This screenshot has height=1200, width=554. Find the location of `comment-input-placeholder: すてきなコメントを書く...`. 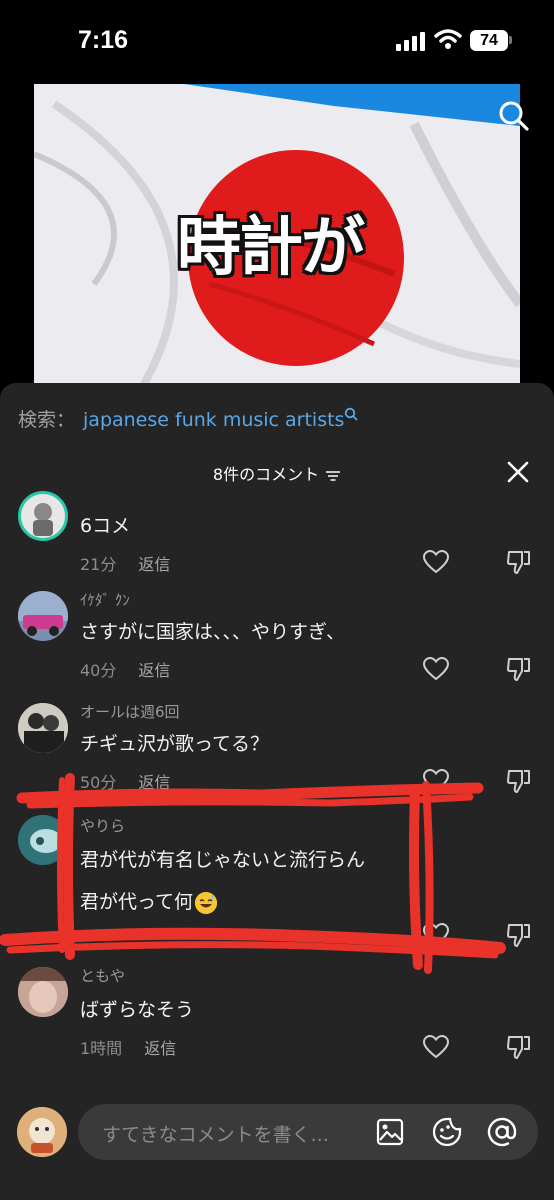

comment-input-placeholder: すてきなコメントを書く... is located at coordinates (215, 1133).